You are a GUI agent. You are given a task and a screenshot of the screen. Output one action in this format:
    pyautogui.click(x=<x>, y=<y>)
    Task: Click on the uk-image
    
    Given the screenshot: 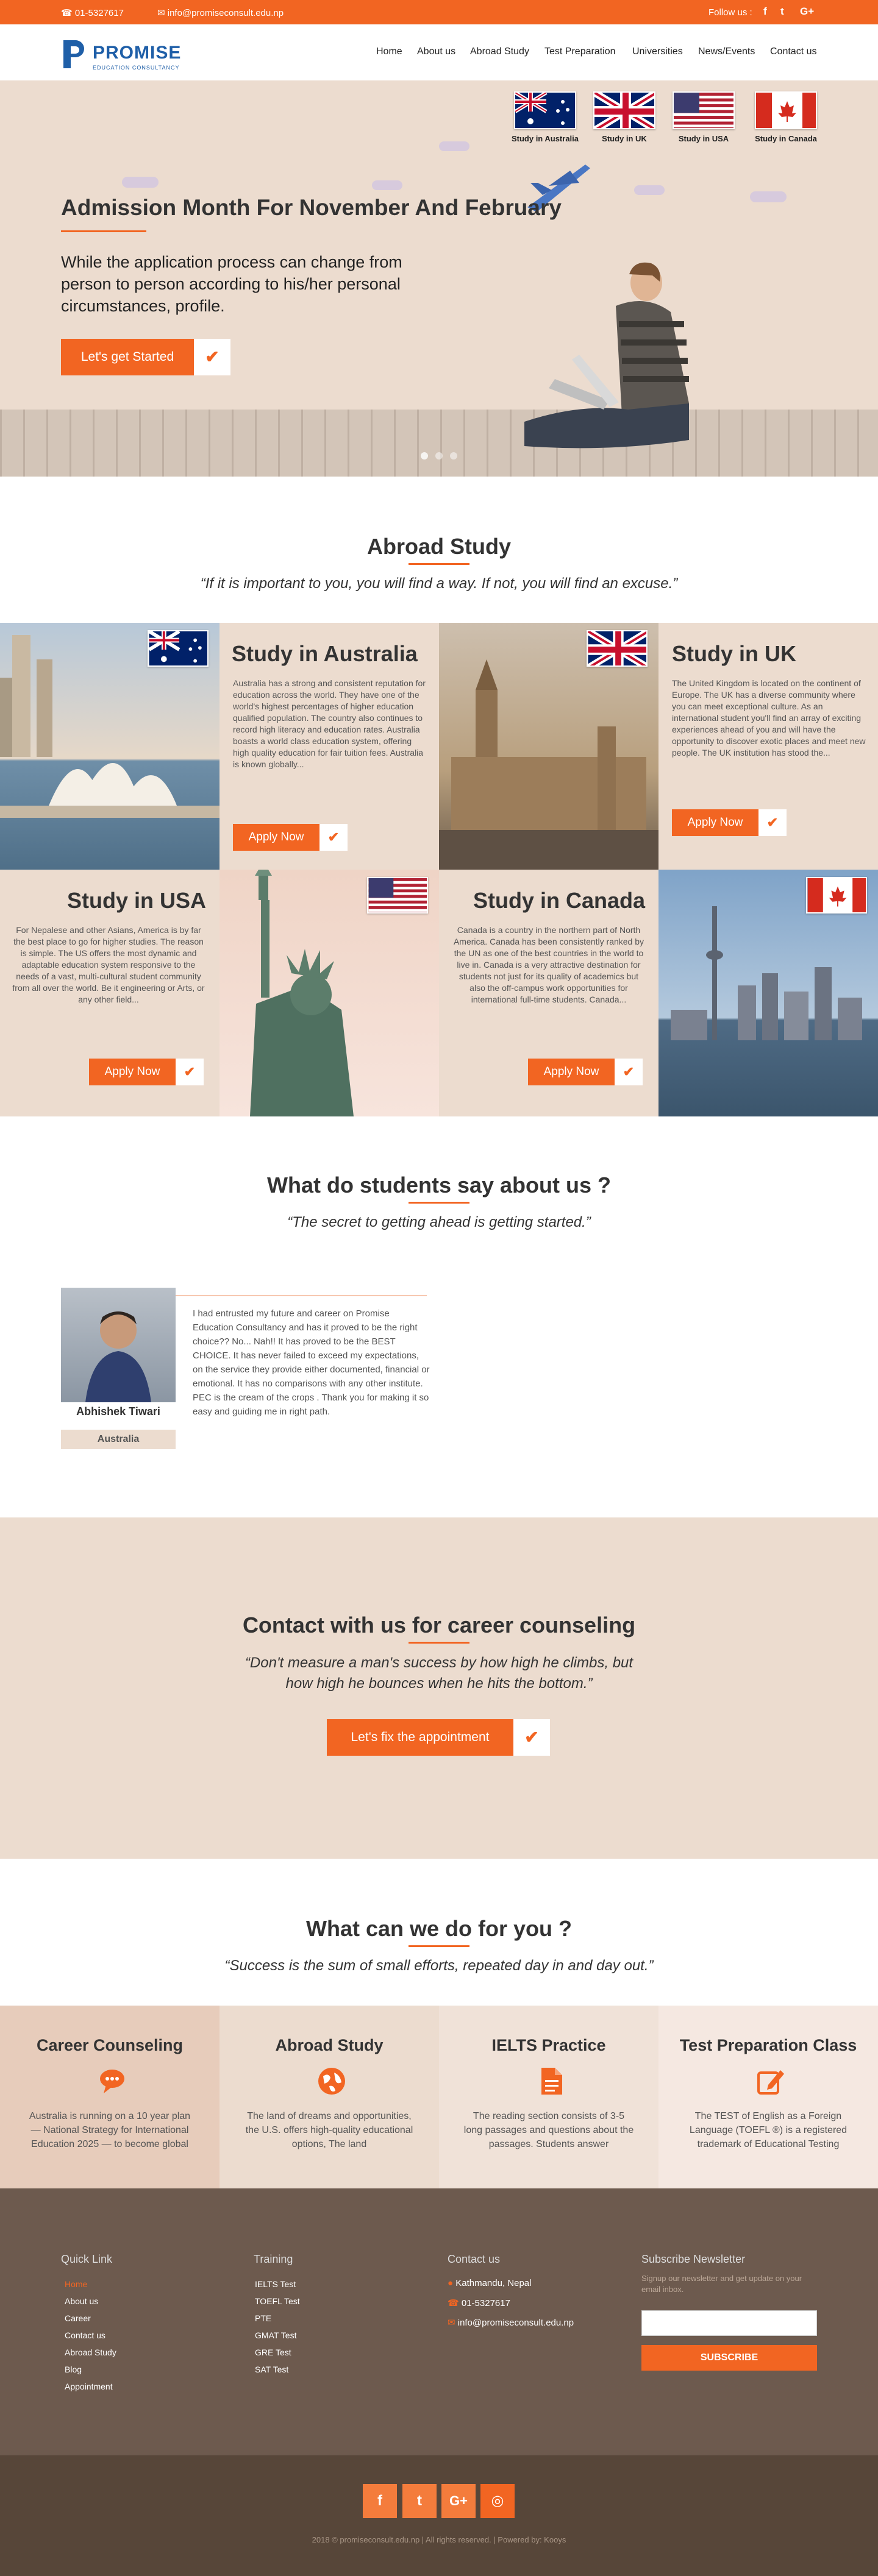 What is the action you would take?
    pyautogui.click(x=549, y=747)
    